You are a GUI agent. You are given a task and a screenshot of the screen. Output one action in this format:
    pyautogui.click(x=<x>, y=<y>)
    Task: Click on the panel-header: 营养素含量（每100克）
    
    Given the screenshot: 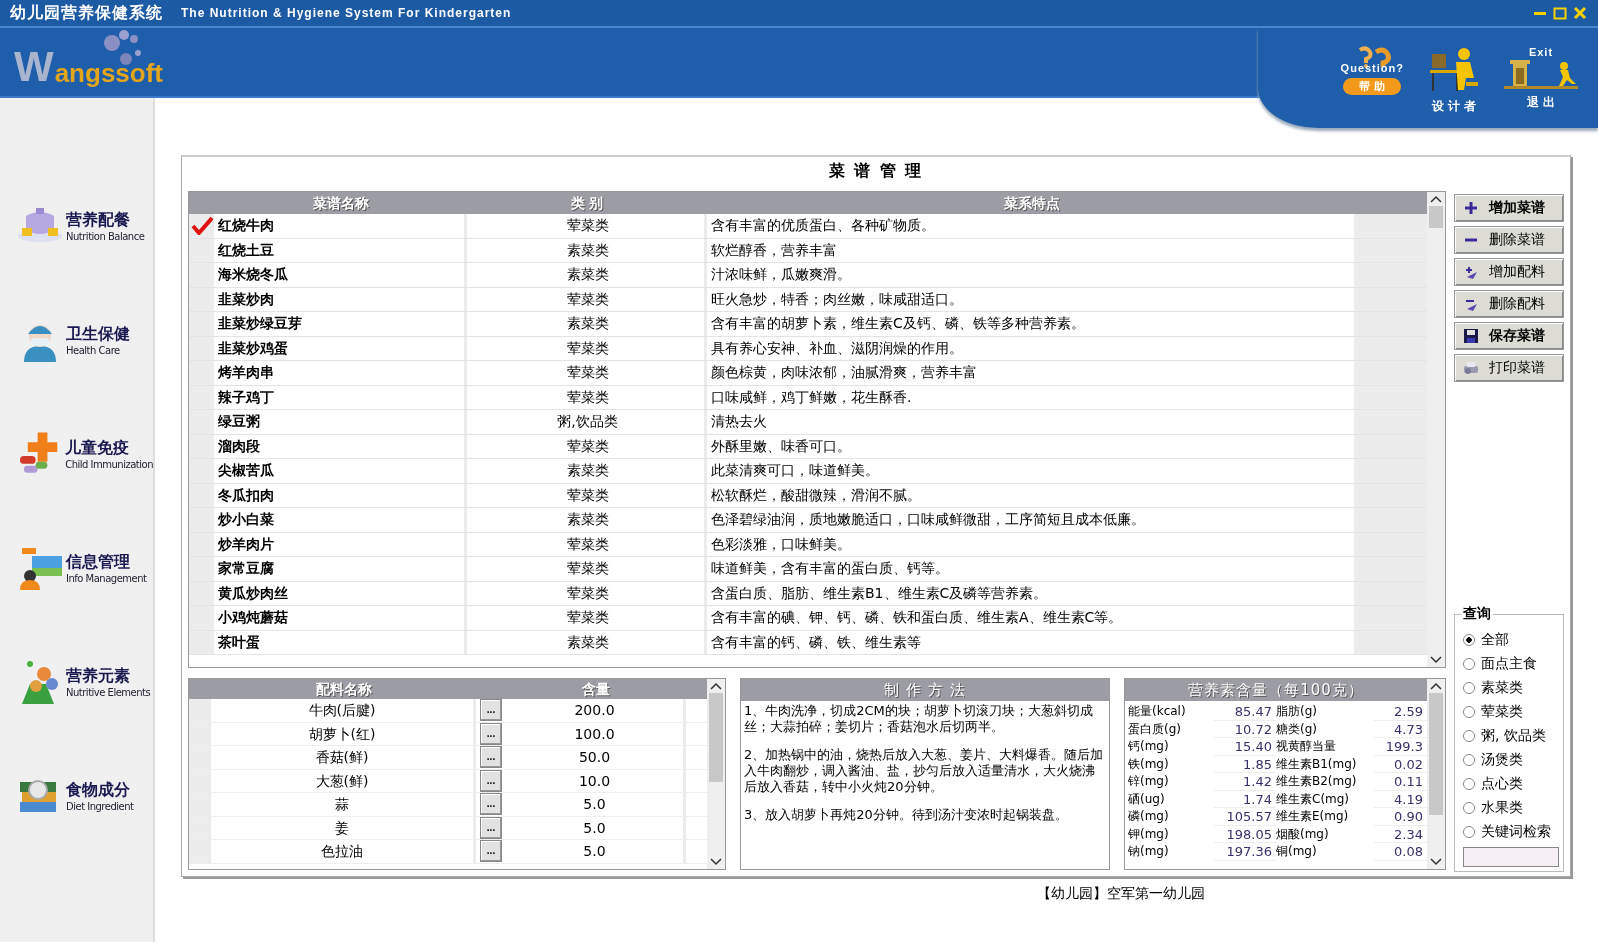 What is the action you would take?
    pyautogui.click(x=1276, y=690)
    